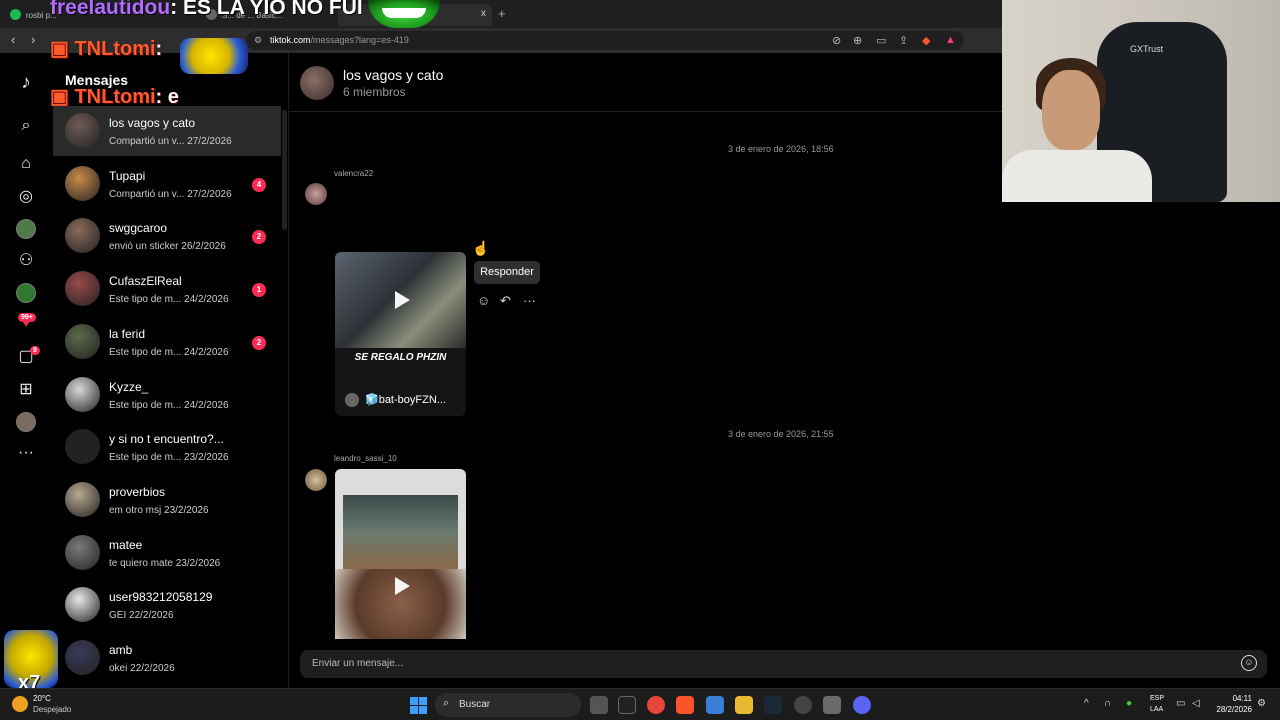  Describe the element at coordinates (110, 9) in the screenshot. I see `banner-username: freelautidou` at that location.